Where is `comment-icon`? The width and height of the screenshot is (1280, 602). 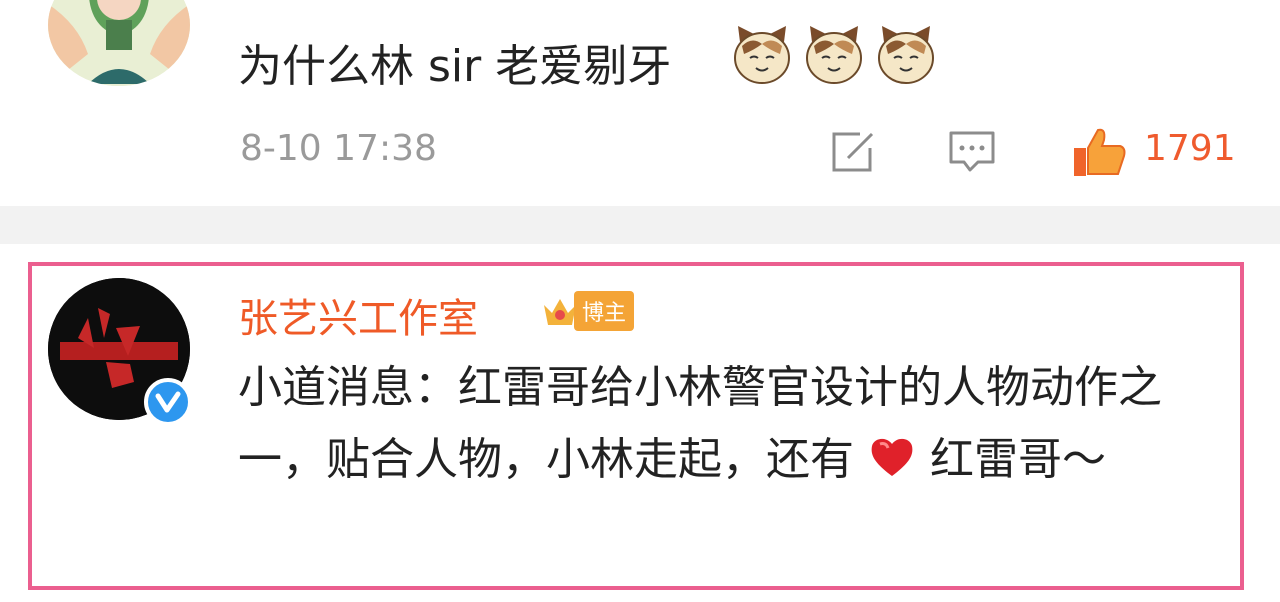 comment-icon is located at coordinates (972, 152).